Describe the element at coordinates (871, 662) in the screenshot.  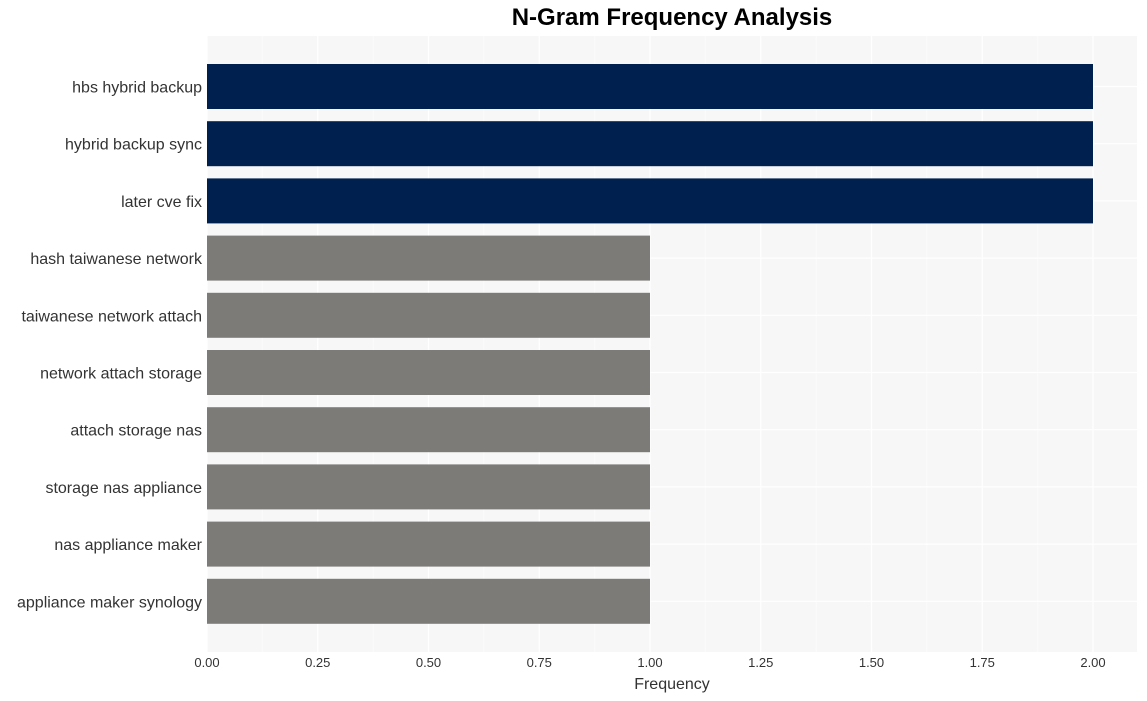
I see `x-tick-label: 1.50` at that location.